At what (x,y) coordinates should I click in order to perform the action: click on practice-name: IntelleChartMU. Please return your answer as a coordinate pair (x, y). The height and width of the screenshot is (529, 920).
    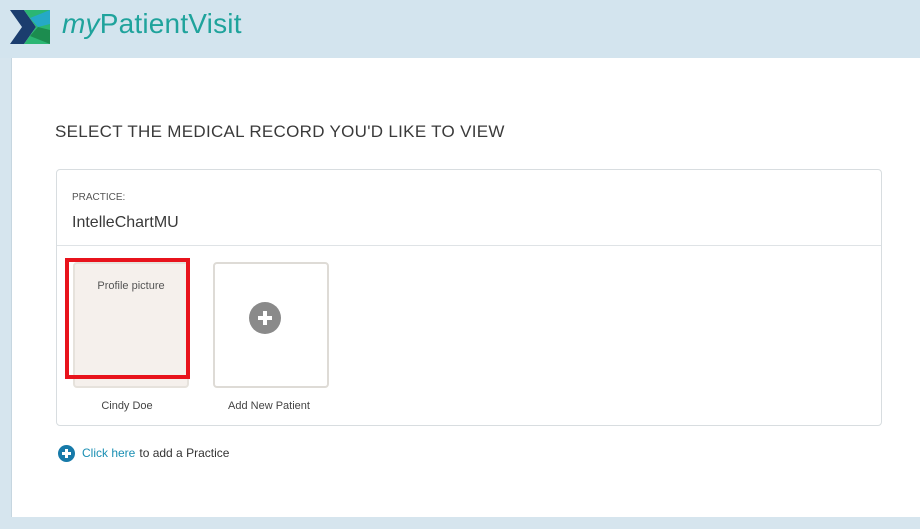
    Looking at the image, I should click on (125, 222).